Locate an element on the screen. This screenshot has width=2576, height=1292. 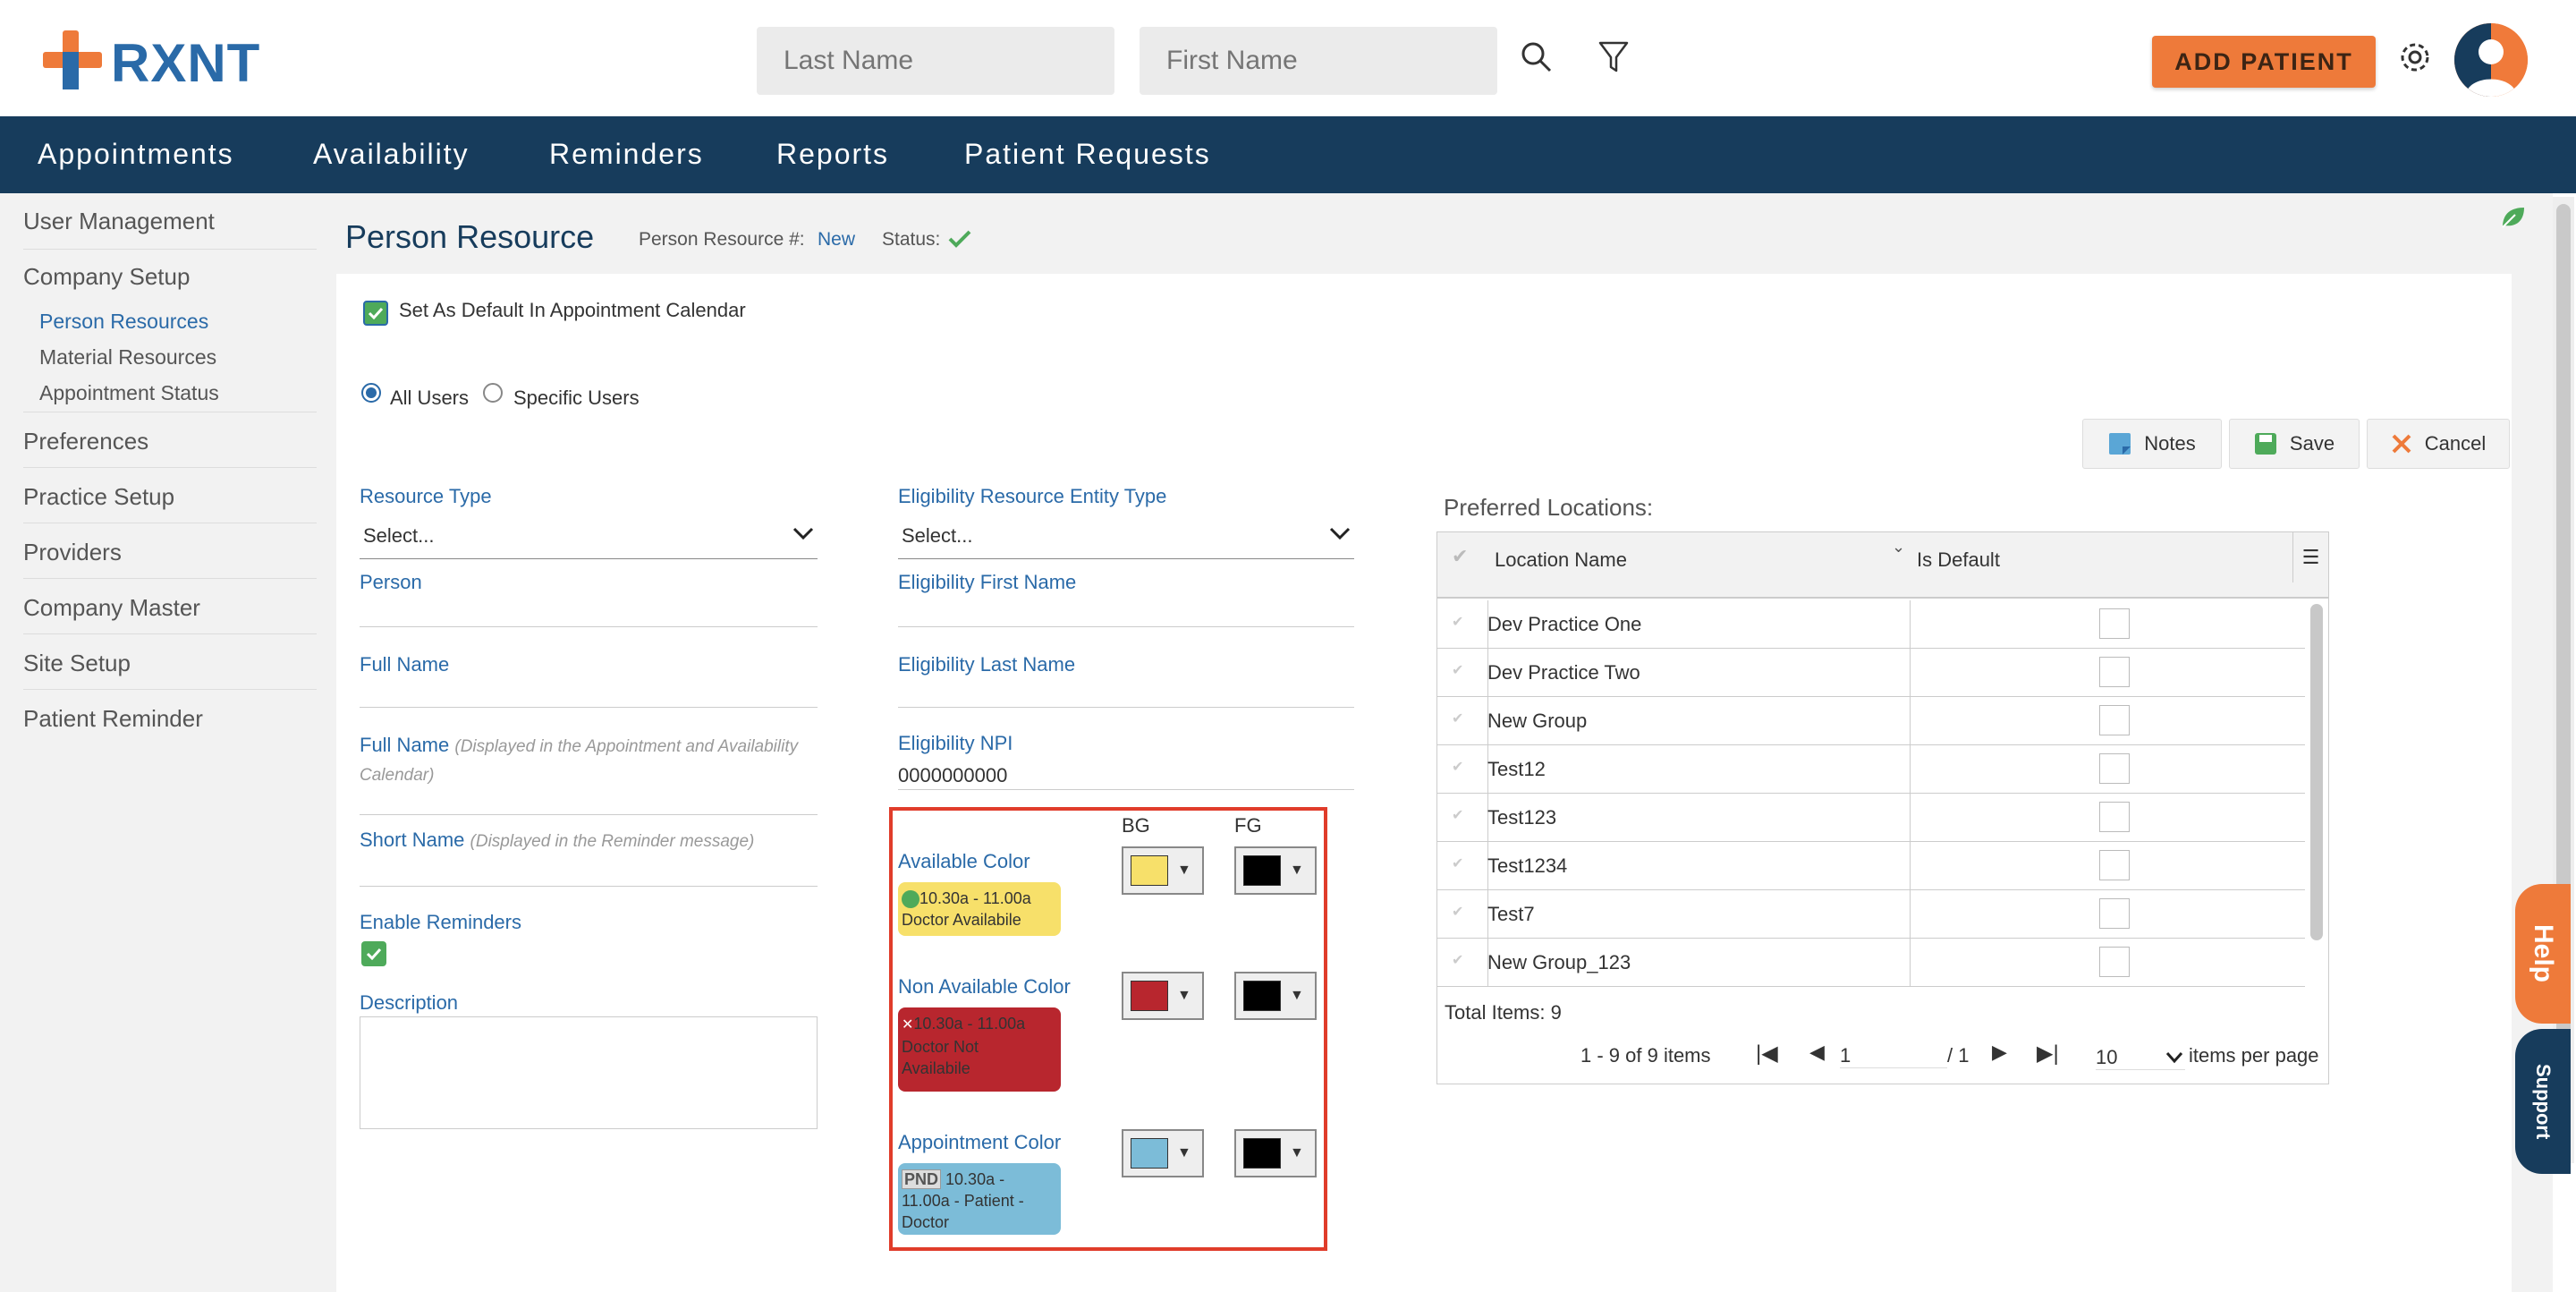
nav-appointments: Appointments is located at coordinates (136, 154).